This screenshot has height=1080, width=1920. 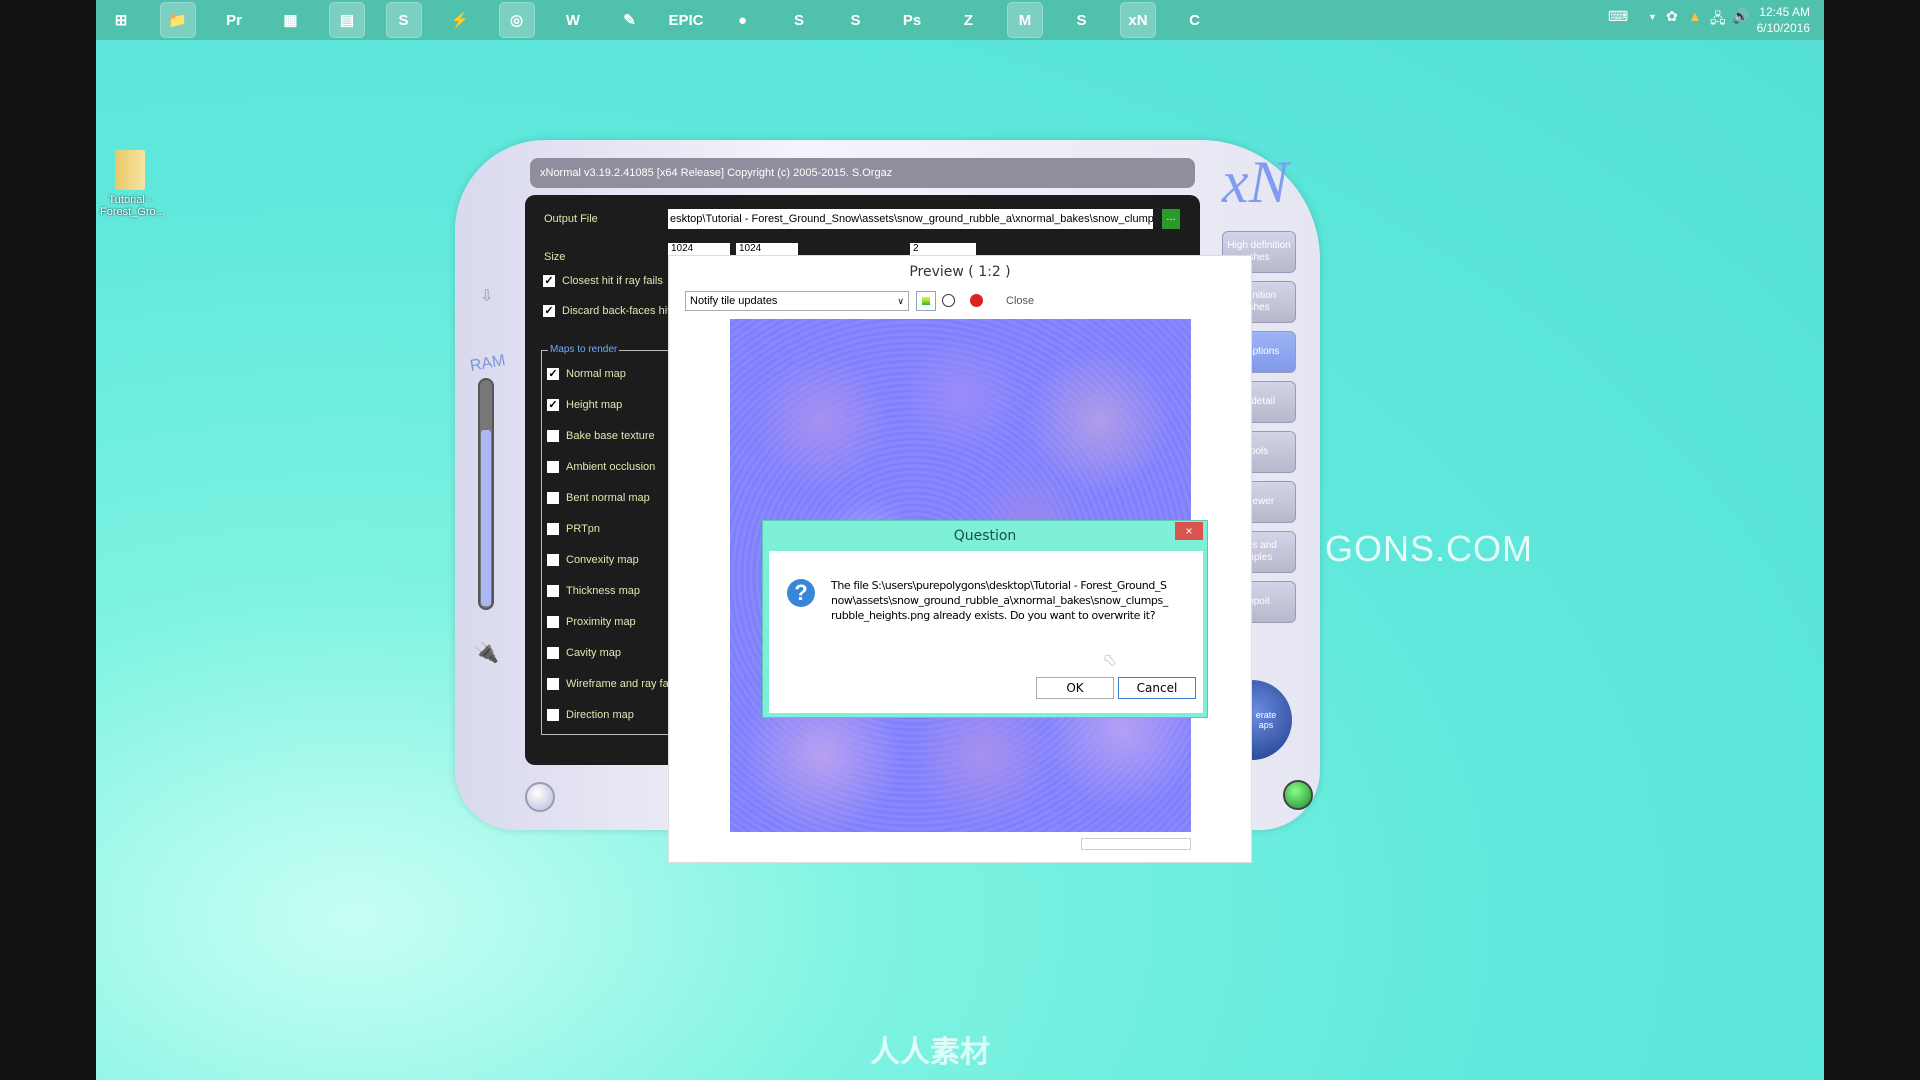 What do you see at coordinates (584, 349) in the screenshot?
I see `maps-group-label: Maps to render` at bounding box center [584, 349].